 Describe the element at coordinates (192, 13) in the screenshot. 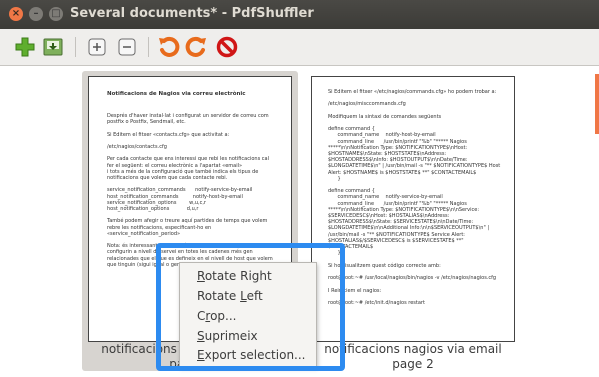

I see `window-title: Several documents* - PdfShuffler` at that location.